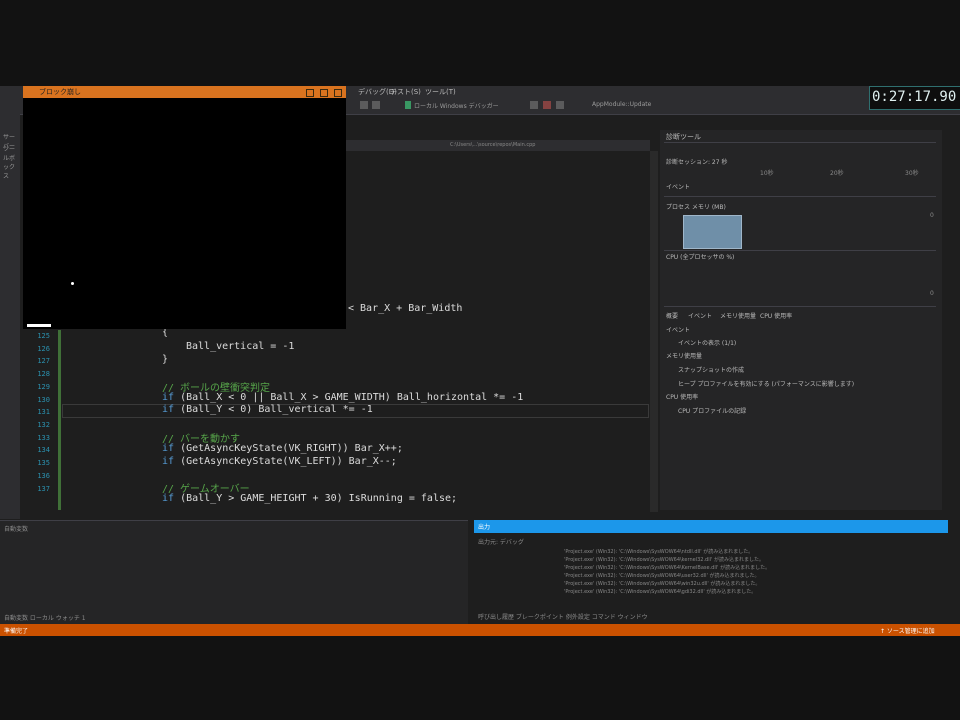 The image size is (960, 720). What do you see at coordinates (11, 162) in the screenshot?
I see `toolbox-tab: ツールボックス` at bounding box center [11, 162].